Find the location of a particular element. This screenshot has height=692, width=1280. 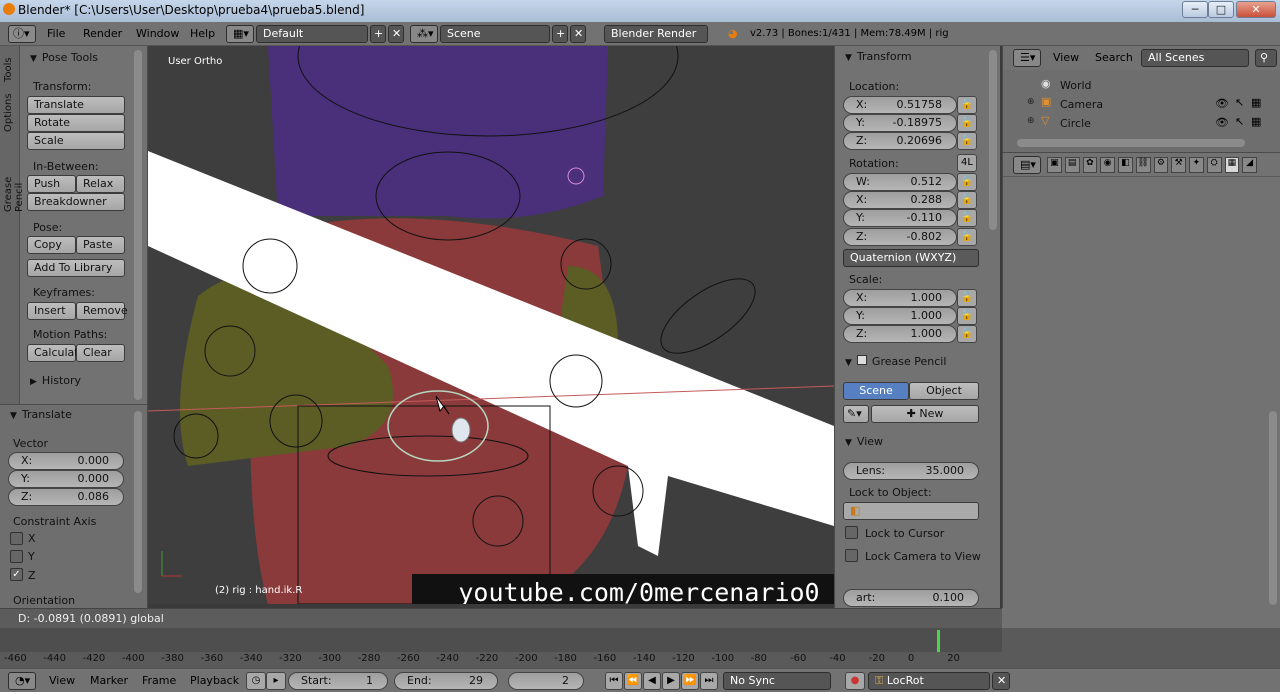

scene-close-icon: ✕ is located at coordinates (578, 34).